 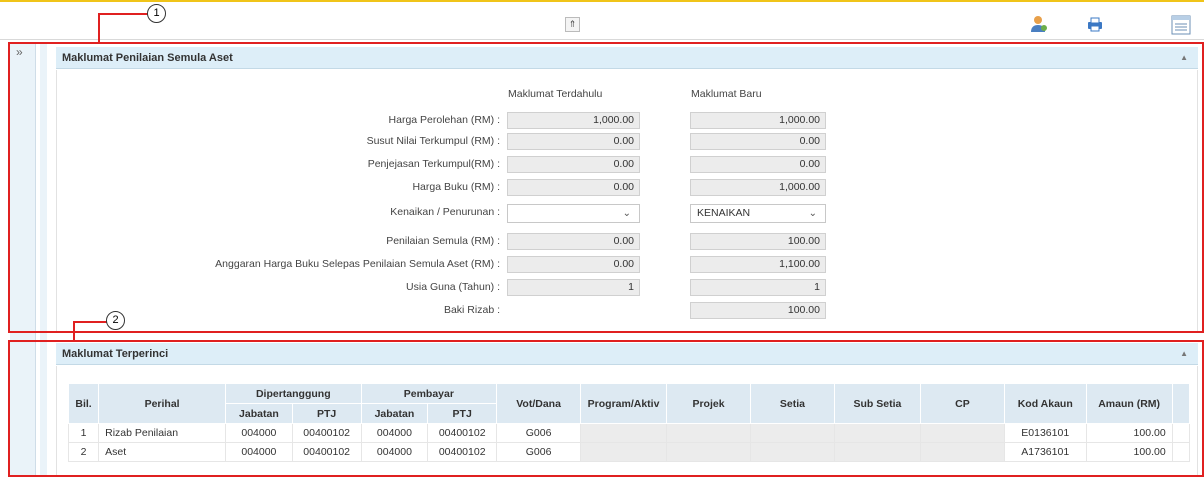 What do you see at coordinates (1095, 24) in the screenshot?
I see `printer-icon` at bounding box center [1095, 24].